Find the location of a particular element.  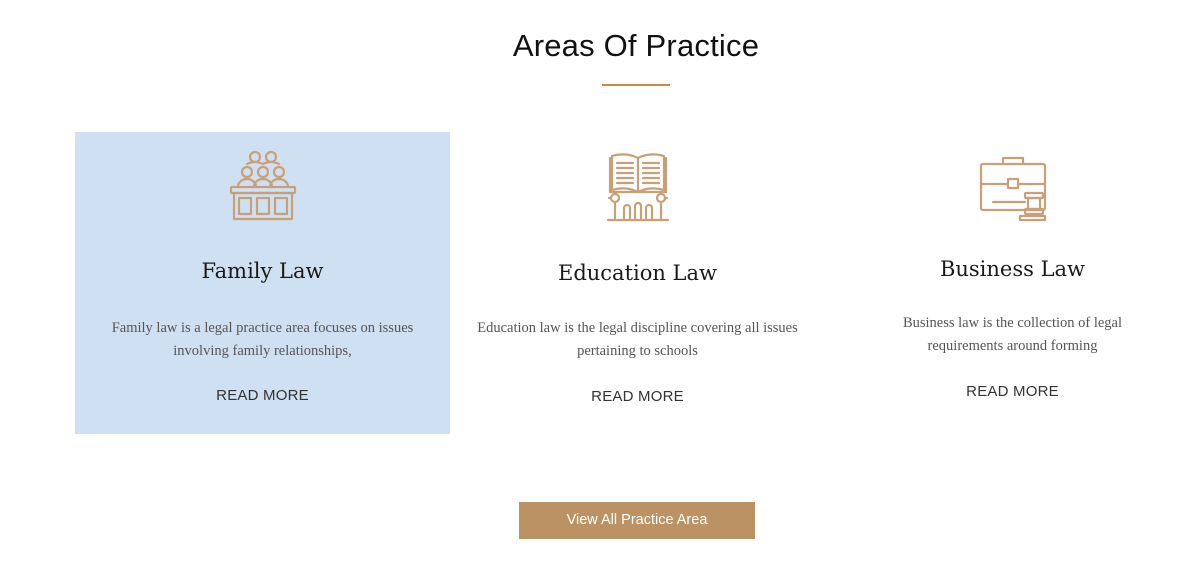

family-group-icon is located at coordinates (263, 188).